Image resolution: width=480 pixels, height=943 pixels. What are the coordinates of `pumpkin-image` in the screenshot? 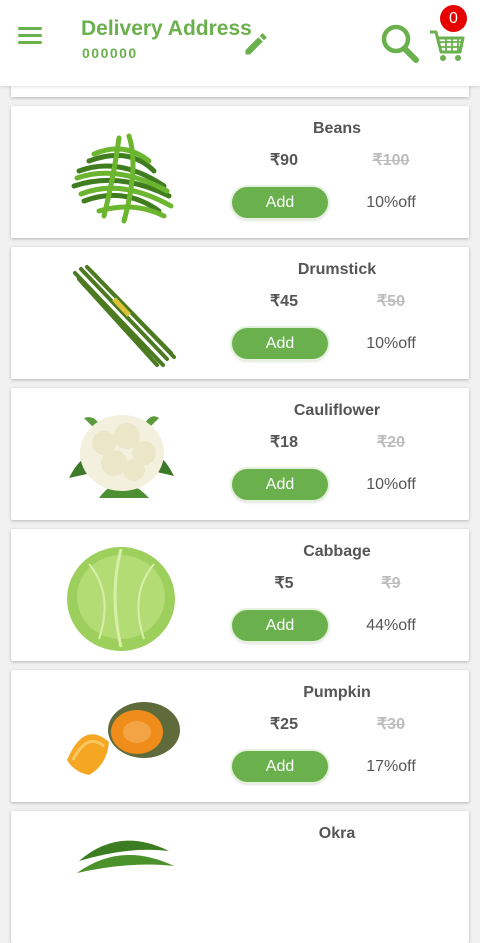 It's located at (123, 738).